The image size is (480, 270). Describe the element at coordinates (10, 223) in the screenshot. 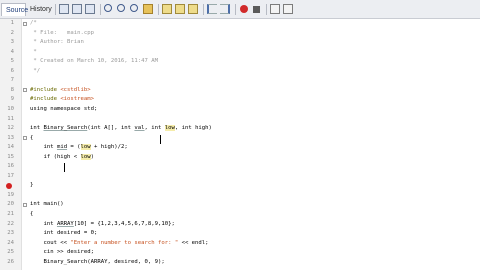

I see `line-number: 22` at that location.